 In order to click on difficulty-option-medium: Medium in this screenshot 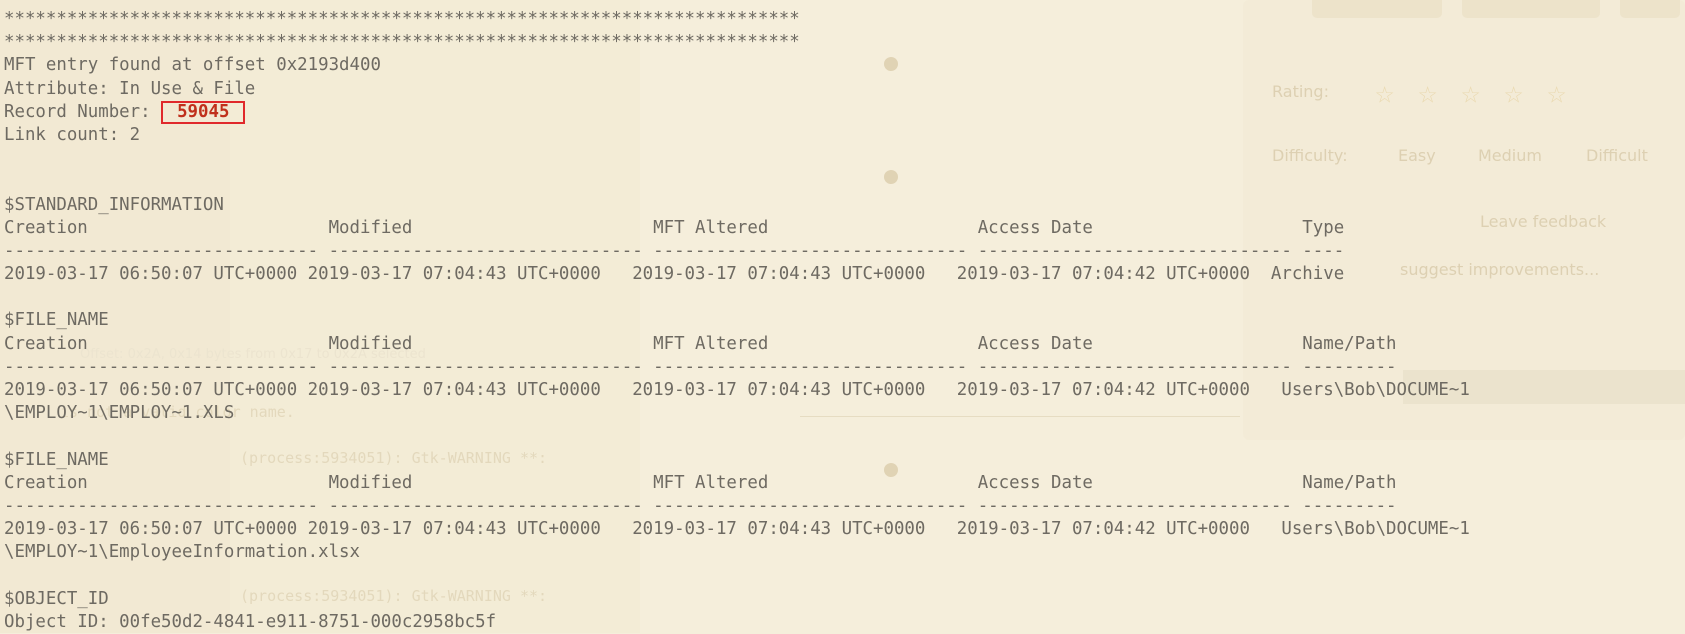, I will do `click(1510, 155)`.